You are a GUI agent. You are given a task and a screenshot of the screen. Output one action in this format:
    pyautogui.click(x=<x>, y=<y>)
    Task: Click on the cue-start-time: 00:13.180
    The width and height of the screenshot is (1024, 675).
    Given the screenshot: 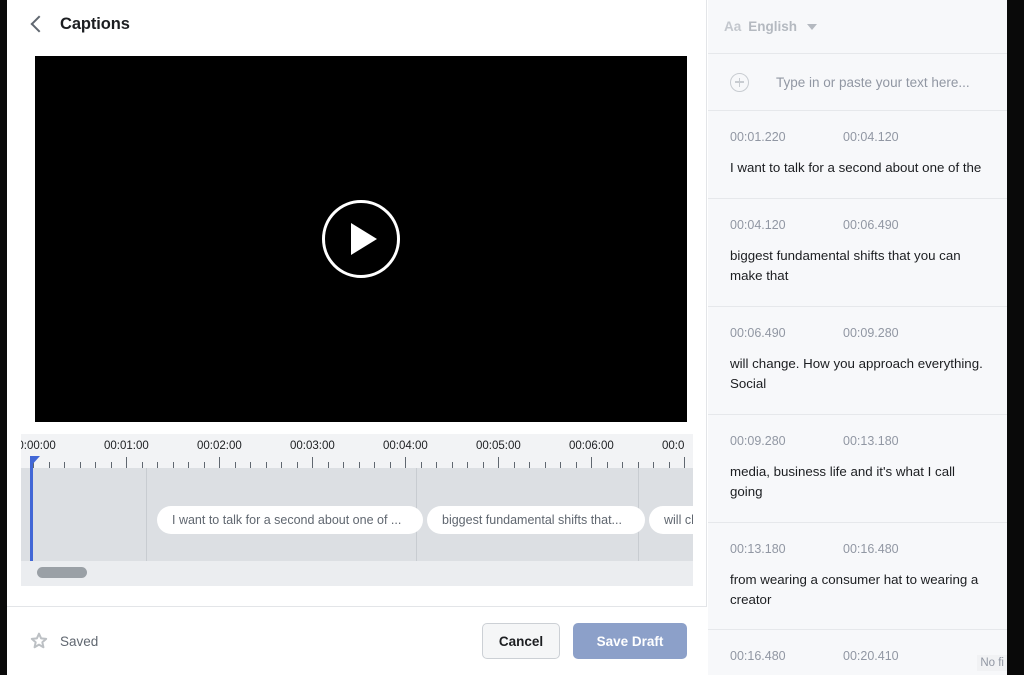 What is the action you would take?
    pyautogui.click(x=786, y=549)
    